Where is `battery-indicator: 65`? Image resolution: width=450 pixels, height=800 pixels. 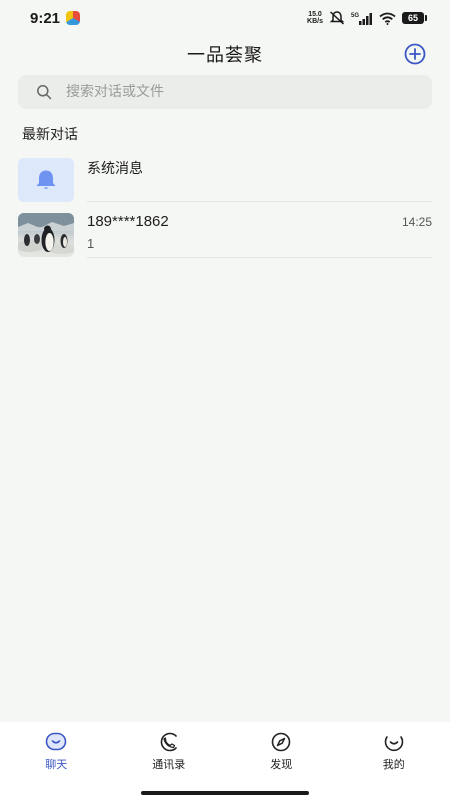 battery-indicator: 65 is located at coordinates (414, 18).